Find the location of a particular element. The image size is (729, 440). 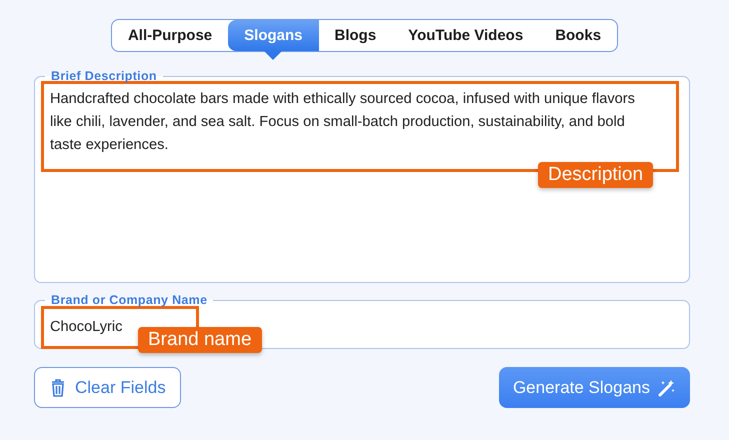

description-text: Handcrafted chocolate bars made with ethically sourced cocoa, infused with unique flavors like chili, lavender, and sea salt. Focus on small-batch production, sustainability, and bold taste experiences. is located at coordinates (342, 122).